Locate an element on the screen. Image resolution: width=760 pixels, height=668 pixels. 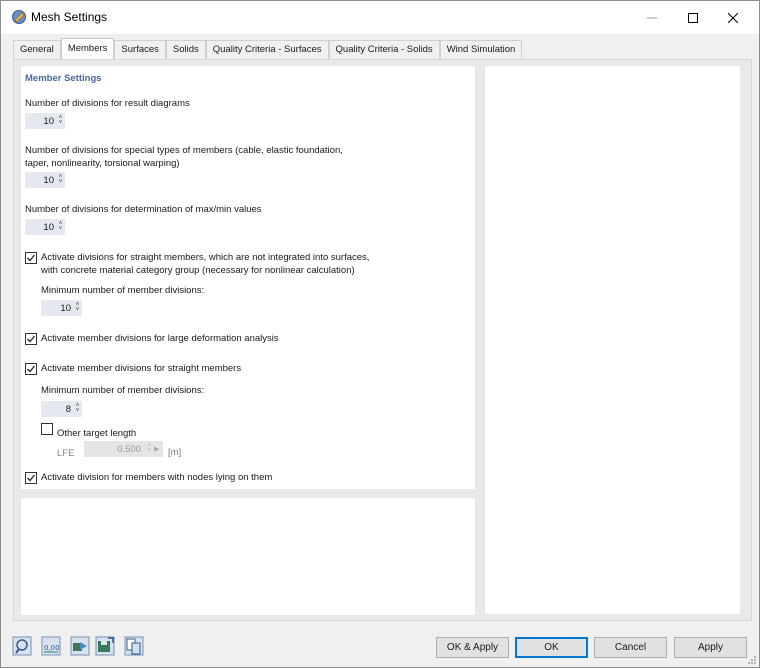
tab-solids: Solids is located at coordinates (185, 49).